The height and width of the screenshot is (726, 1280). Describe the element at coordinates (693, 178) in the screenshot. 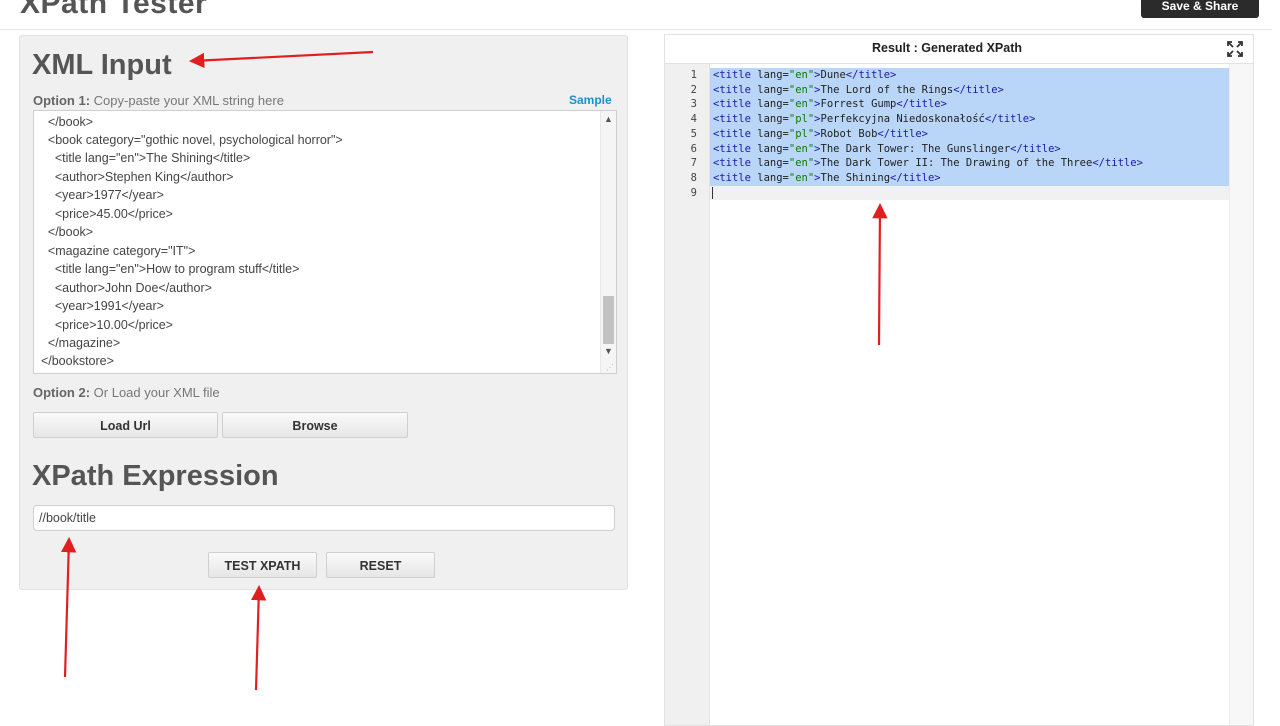

I see `line-number: 8` at that location.